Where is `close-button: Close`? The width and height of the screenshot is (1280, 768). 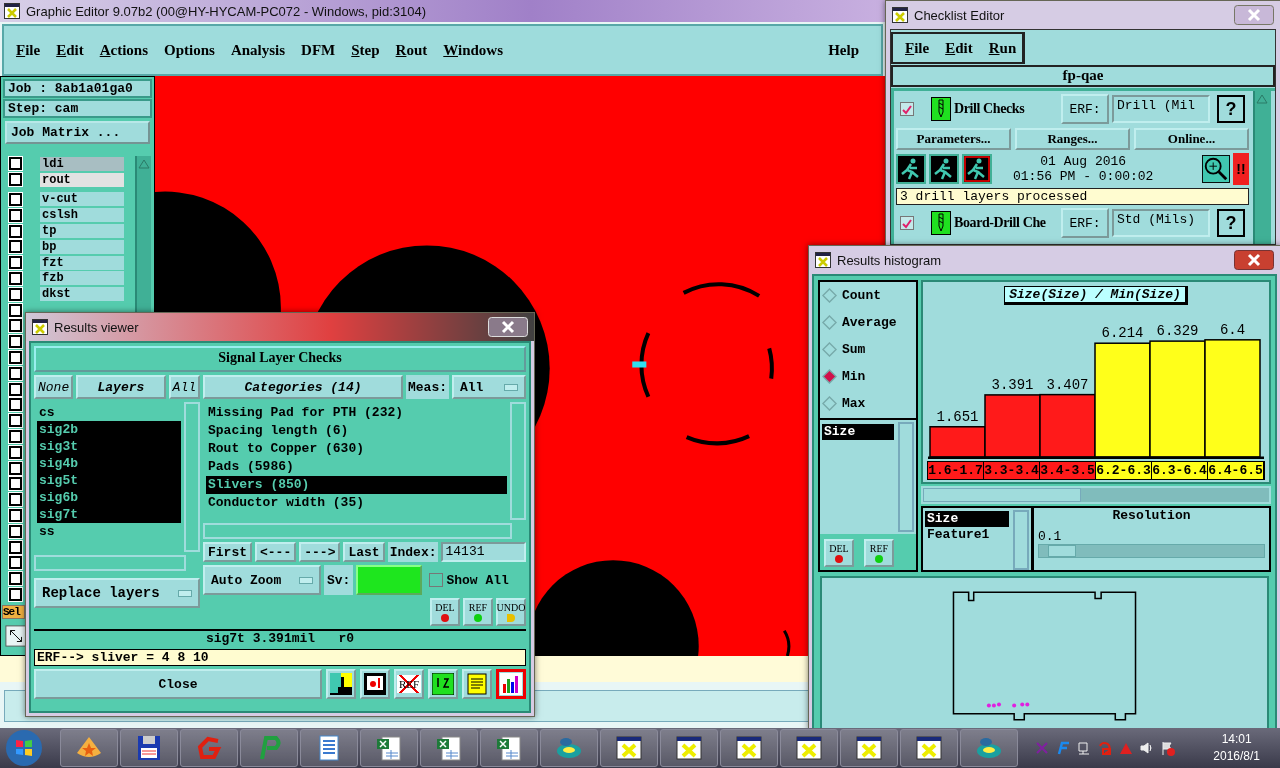
close-button: Close is located at coordinates (178, 684).